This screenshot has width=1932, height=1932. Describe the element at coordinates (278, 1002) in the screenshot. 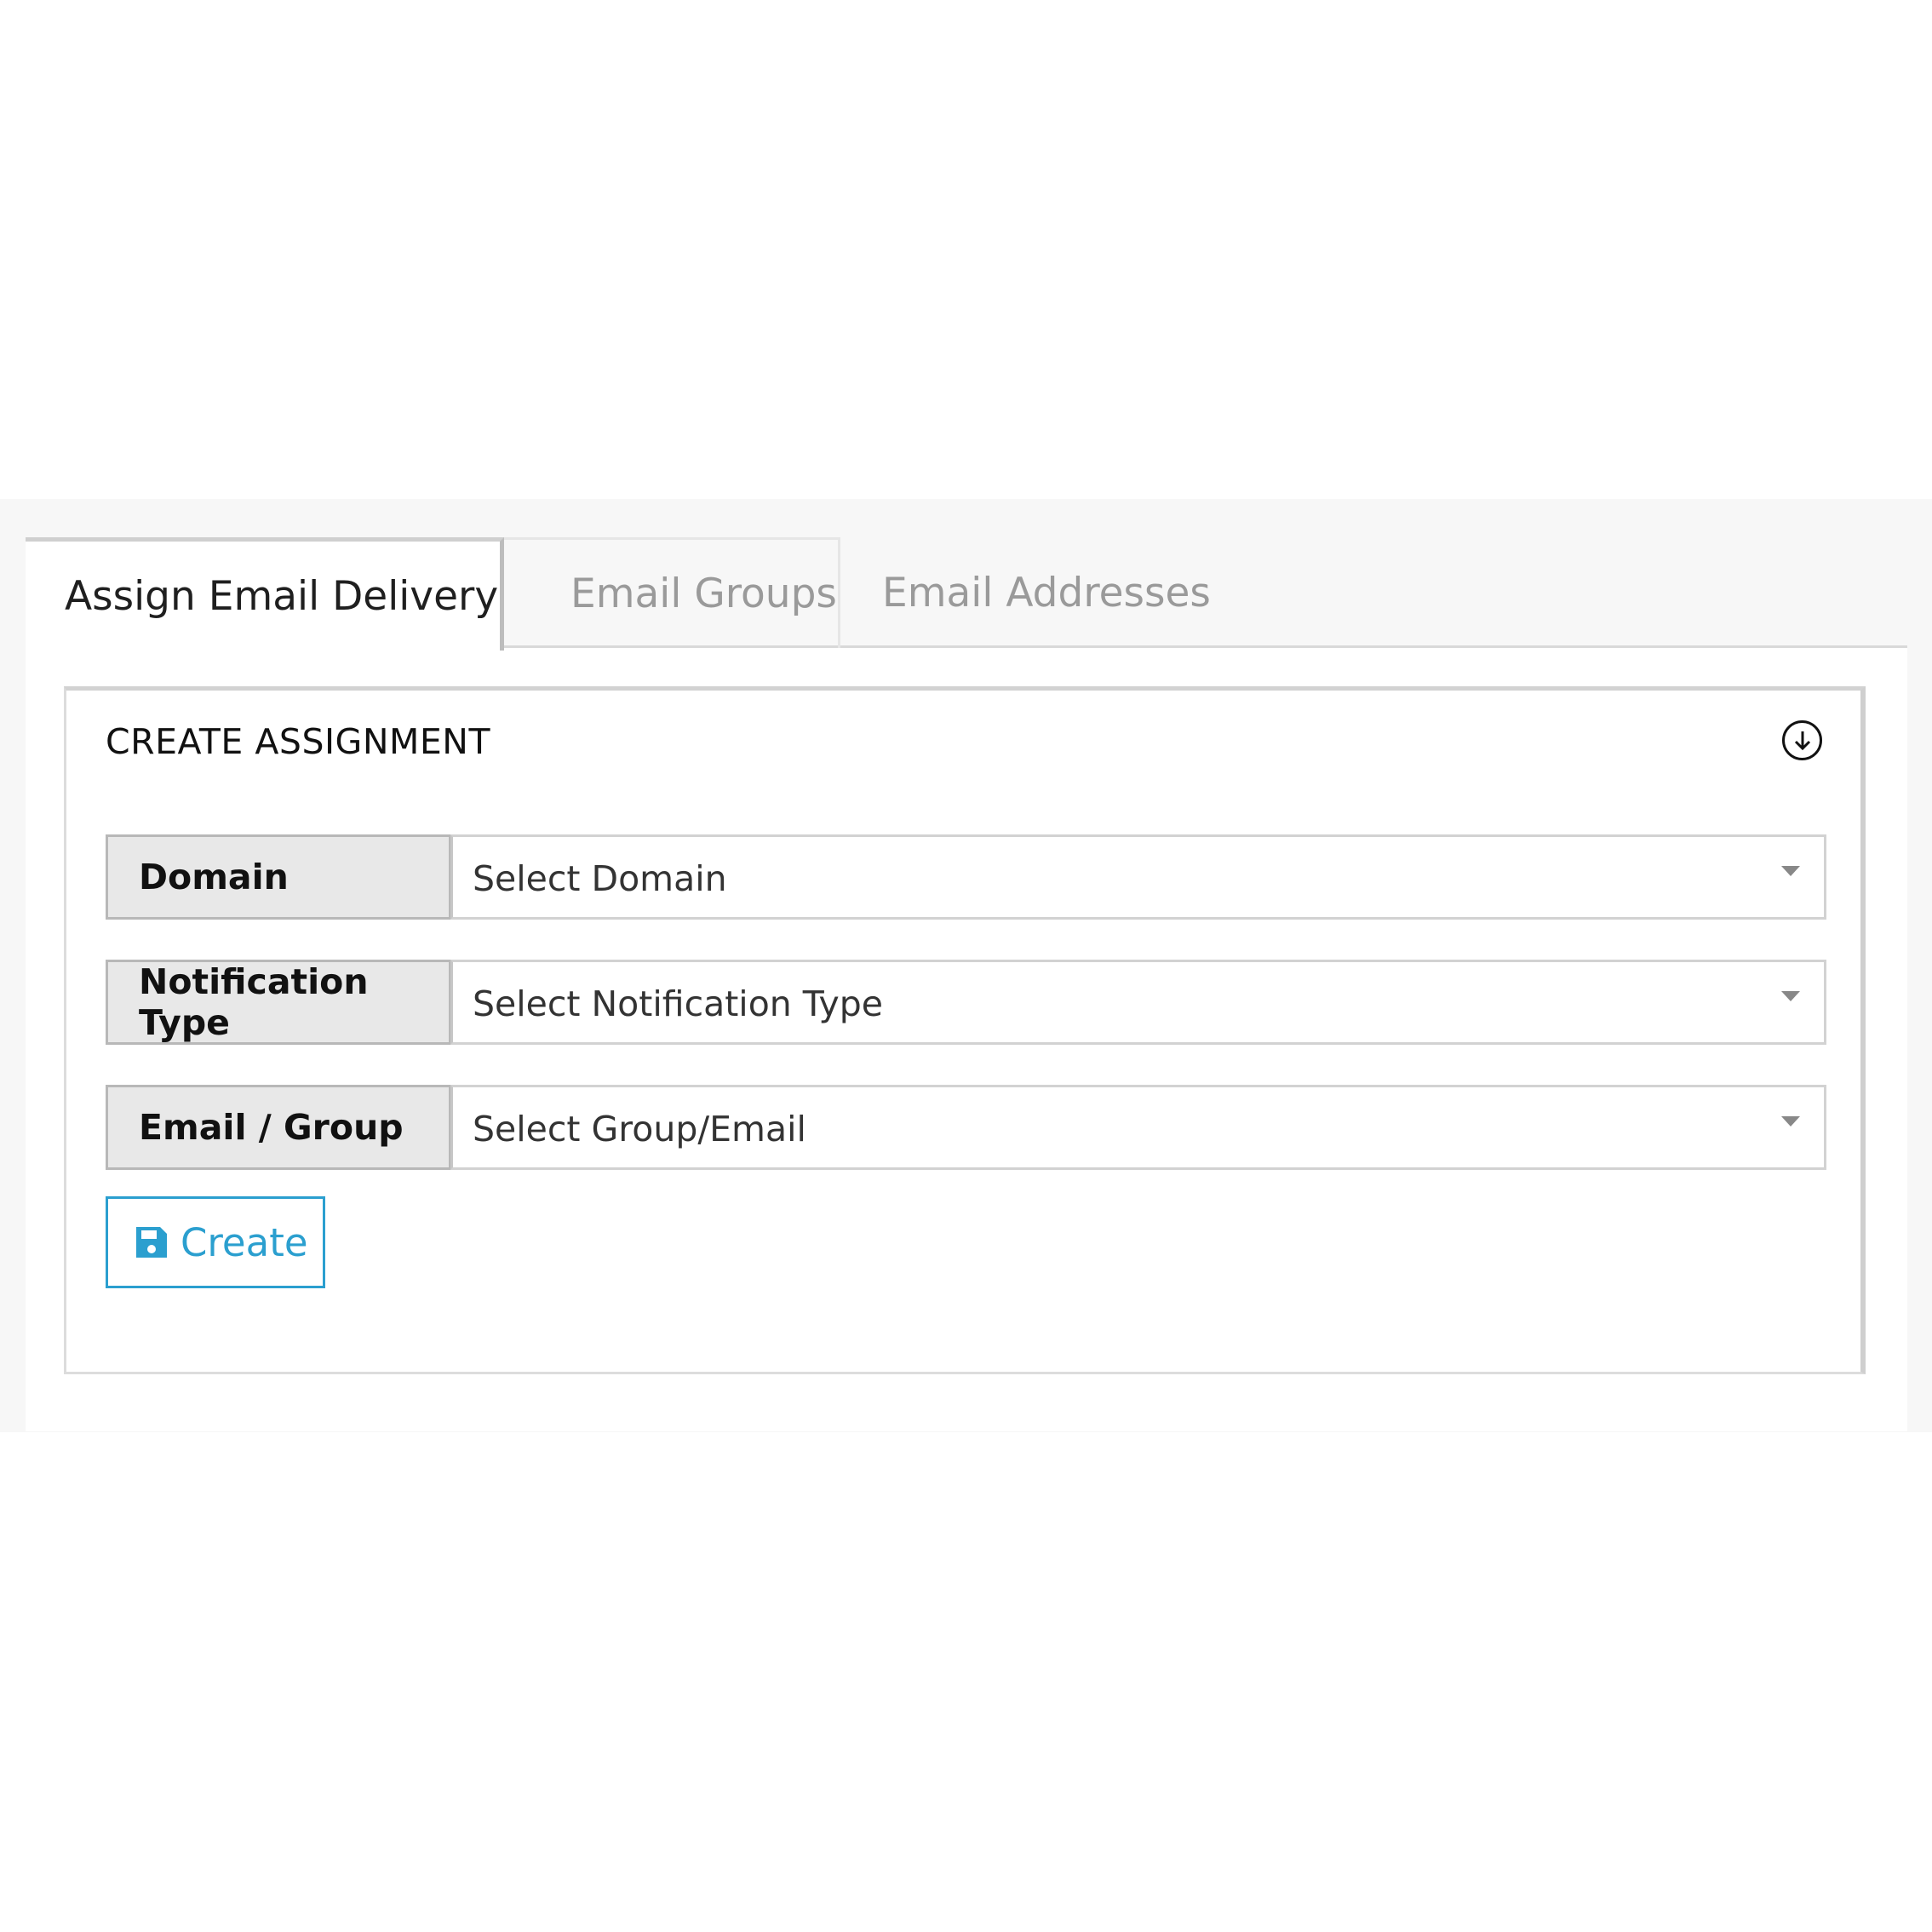

I see `notification-type-label: Notification Type` at that location.